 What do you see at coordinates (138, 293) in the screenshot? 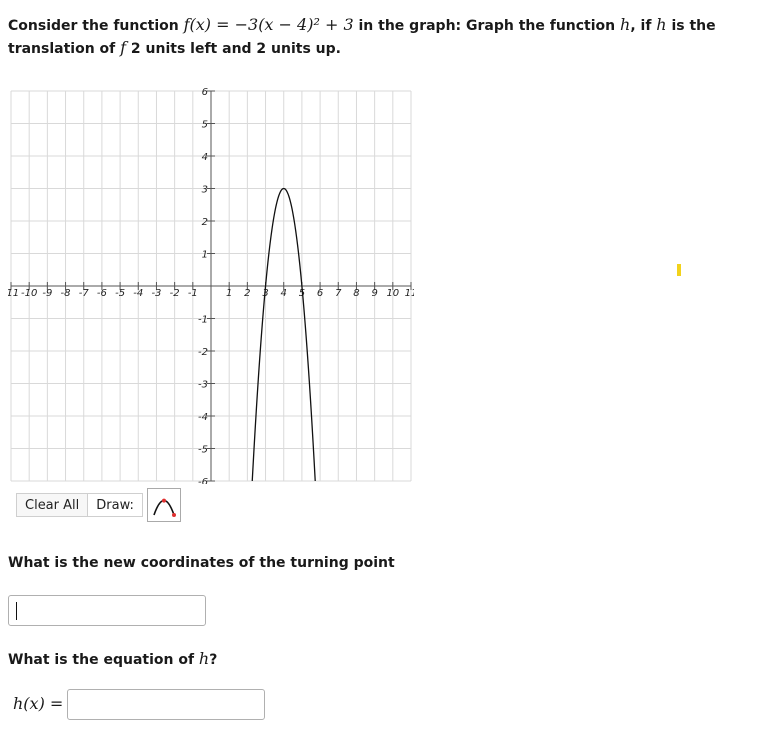
I see `x-tick-label: -4` at bounding box center [138, 293].